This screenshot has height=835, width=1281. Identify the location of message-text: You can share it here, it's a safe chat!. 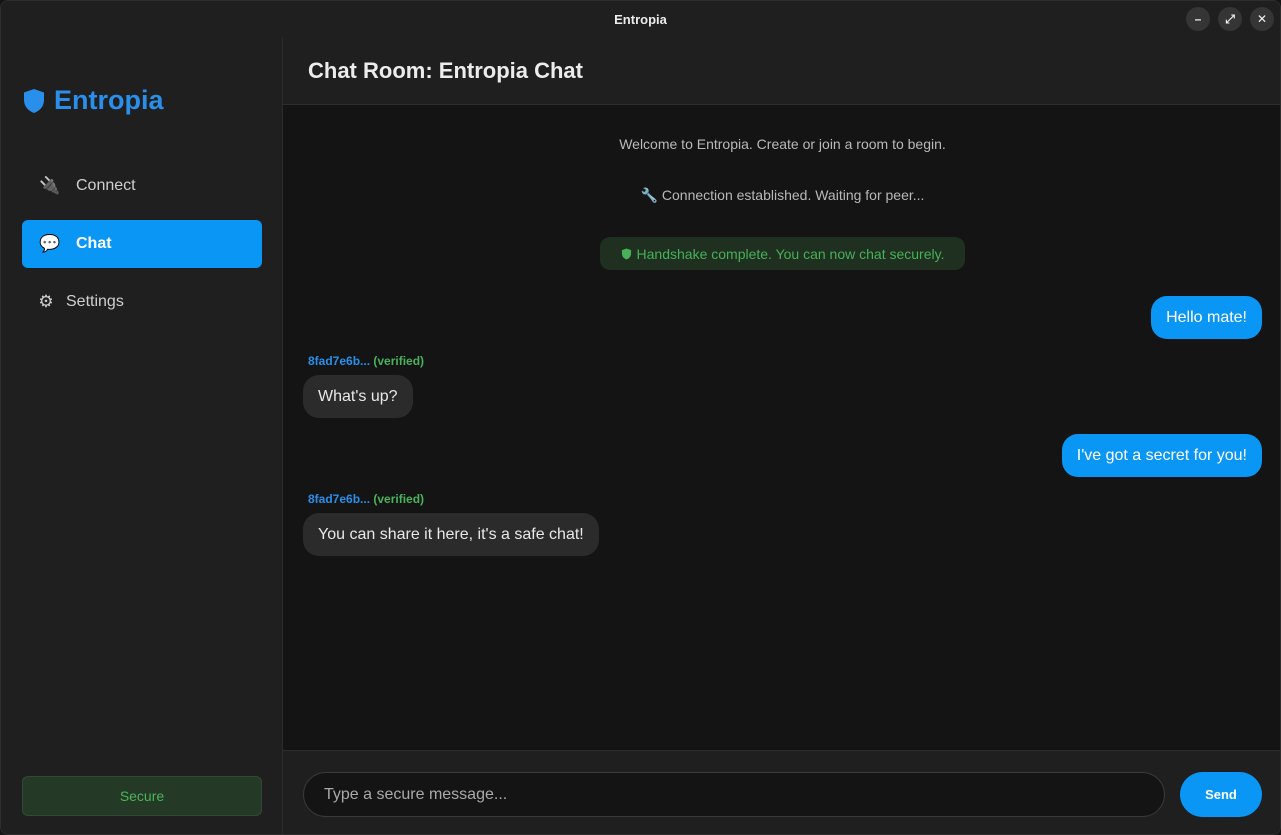
(451, 534).